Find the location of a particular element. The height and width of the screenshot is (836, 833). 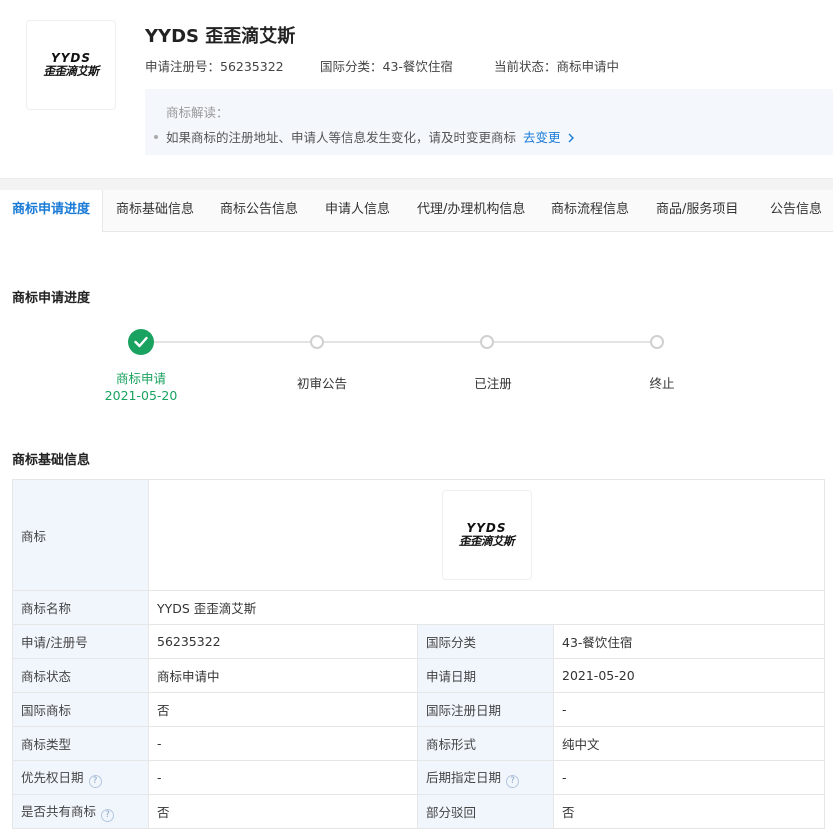

cell-key: 国际分类 is located at coordinates (485, 641).